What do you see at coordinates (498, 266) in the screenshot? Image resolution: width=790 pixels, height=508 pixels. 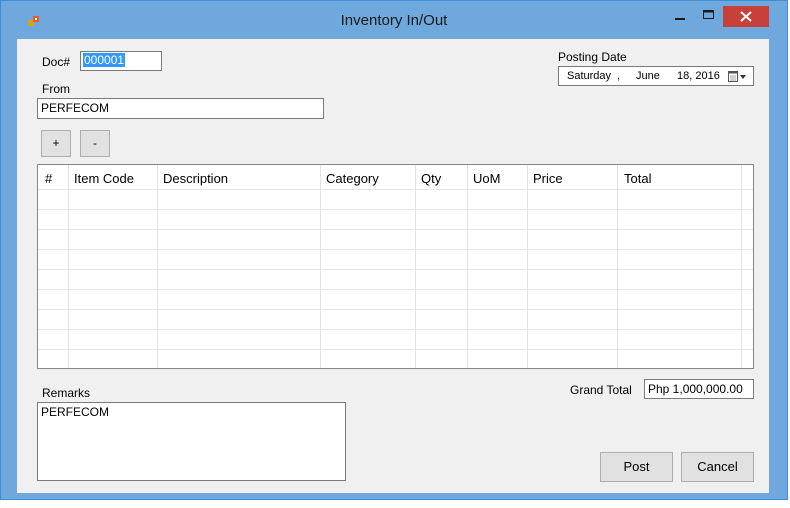 I see `grid-column-uom` at bounding box center [498, 266].